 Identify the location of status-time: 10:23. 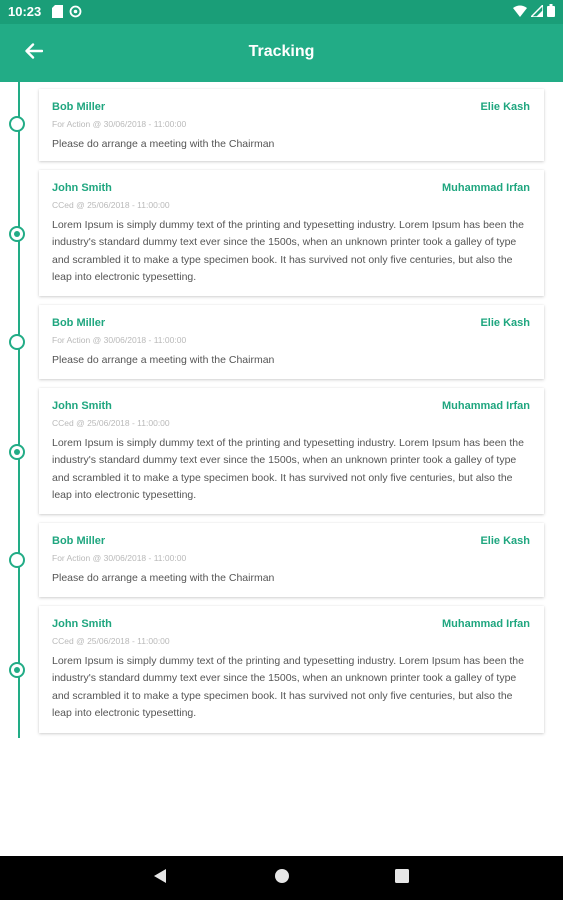
(25, 11).